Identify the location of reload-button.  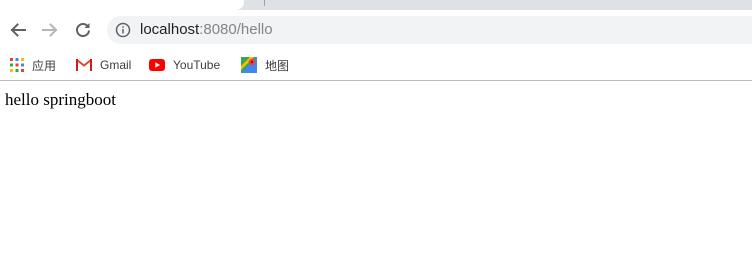
(83, 30).